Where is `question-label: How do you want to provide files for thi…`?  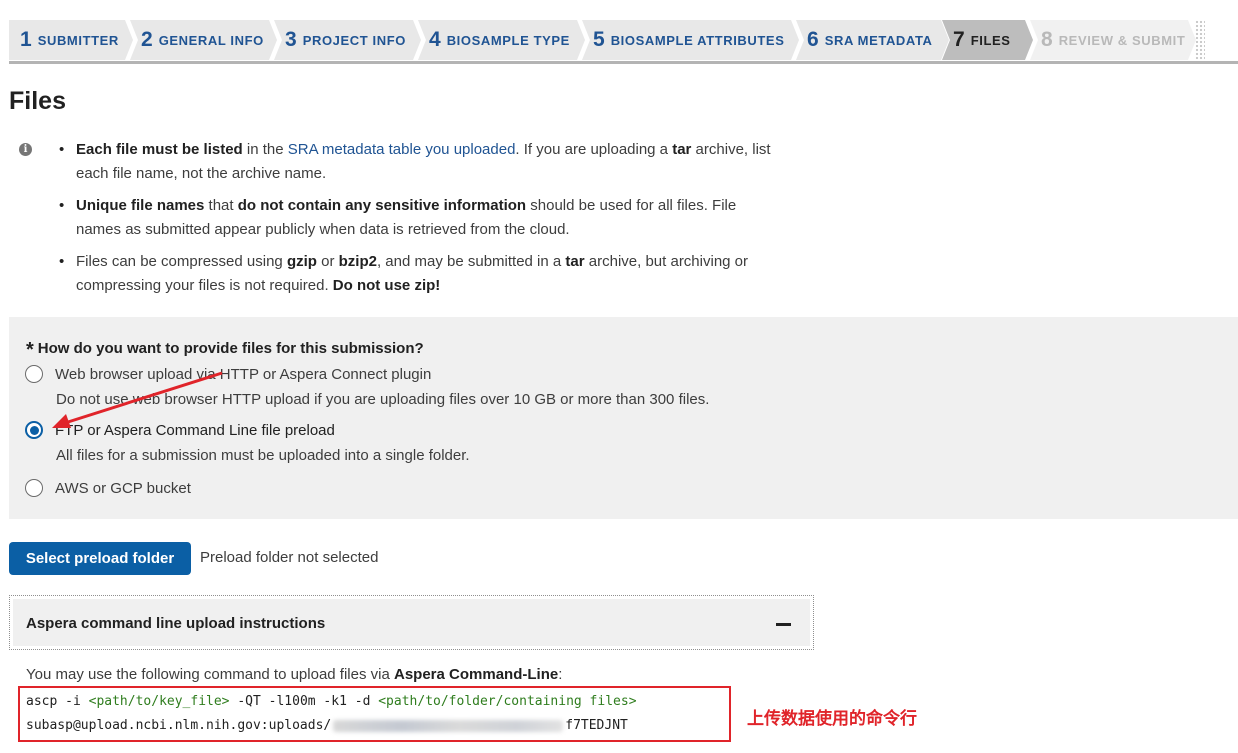
question-label: How do you want to provide files for thi… is located at coordinates (230, 348).